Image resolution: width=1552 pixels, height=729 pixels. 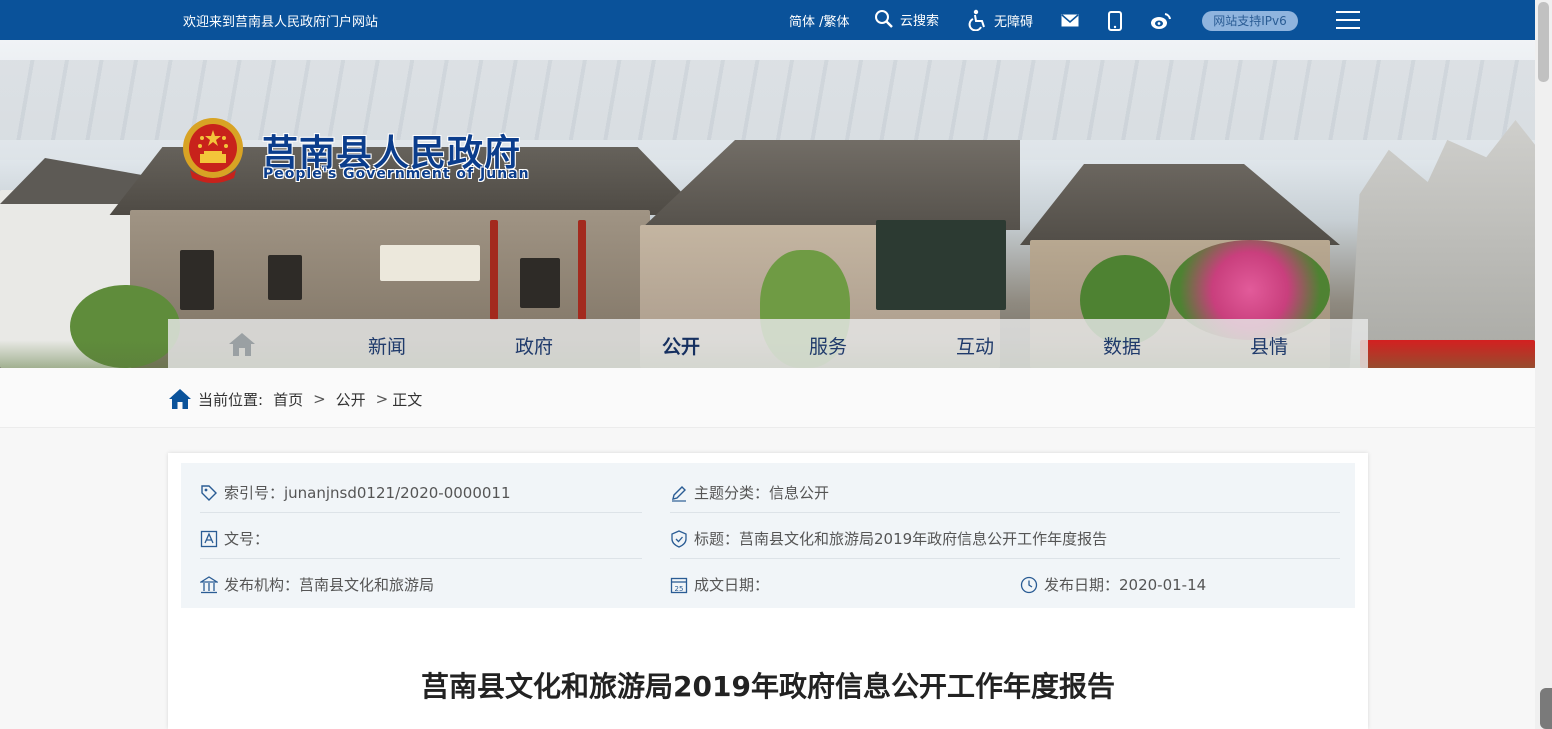 What do you see at coordinates (719, 584) in the screenshot?
I see `meta-written-date: 25 成文日期：` at bounding box center [719, 584].